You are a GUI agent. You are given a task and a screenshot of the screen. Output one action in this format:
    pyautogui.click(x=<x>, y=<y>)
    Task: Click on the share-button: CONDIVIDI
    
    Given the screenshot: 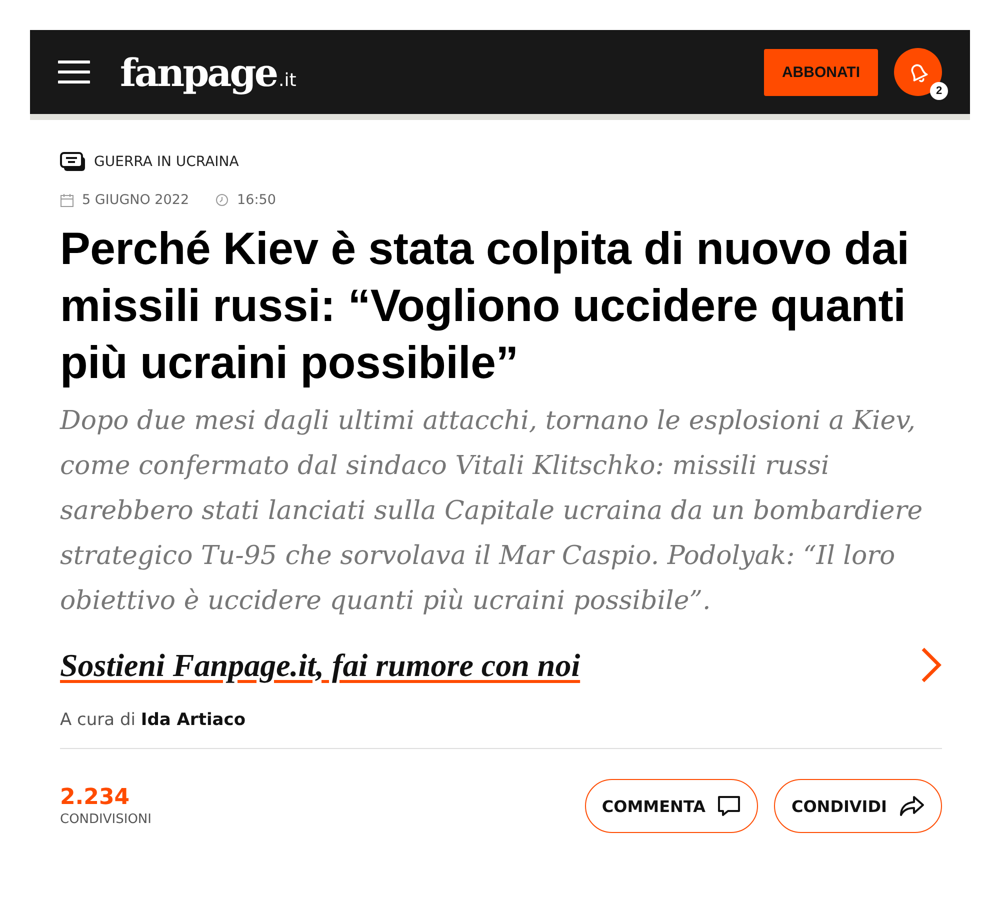 What is the action you would take?
    pyautogui.click(x=858, y=806)
    